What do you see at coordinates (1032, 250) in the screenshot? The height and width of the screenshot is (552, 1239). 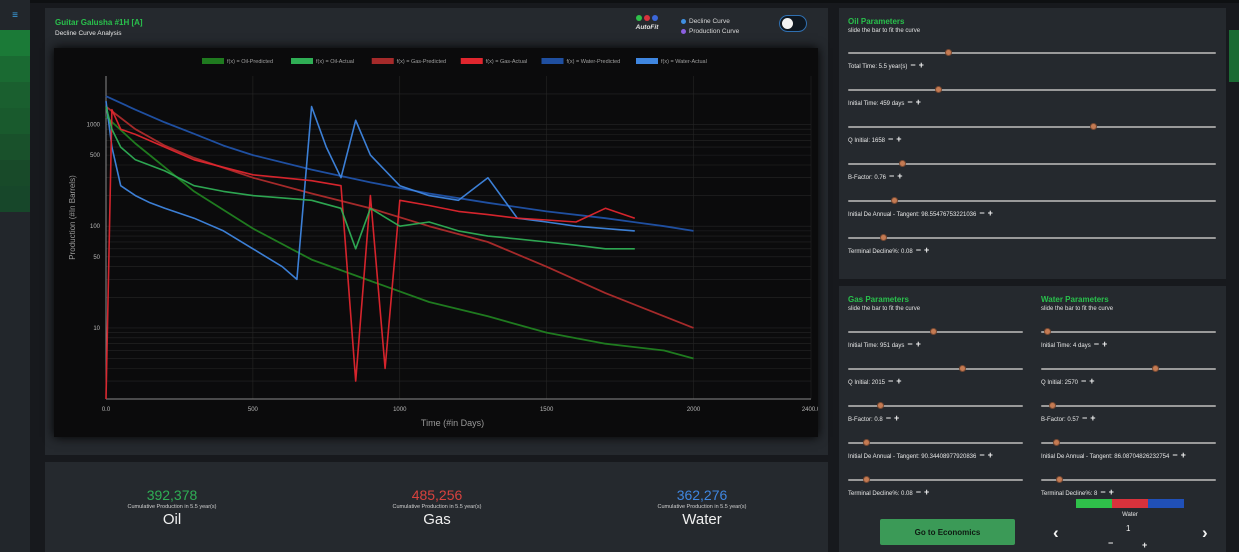 I see `oil-slider-row: Terminal Decline%: 0.08− +` at bounding box center [1032, 250].